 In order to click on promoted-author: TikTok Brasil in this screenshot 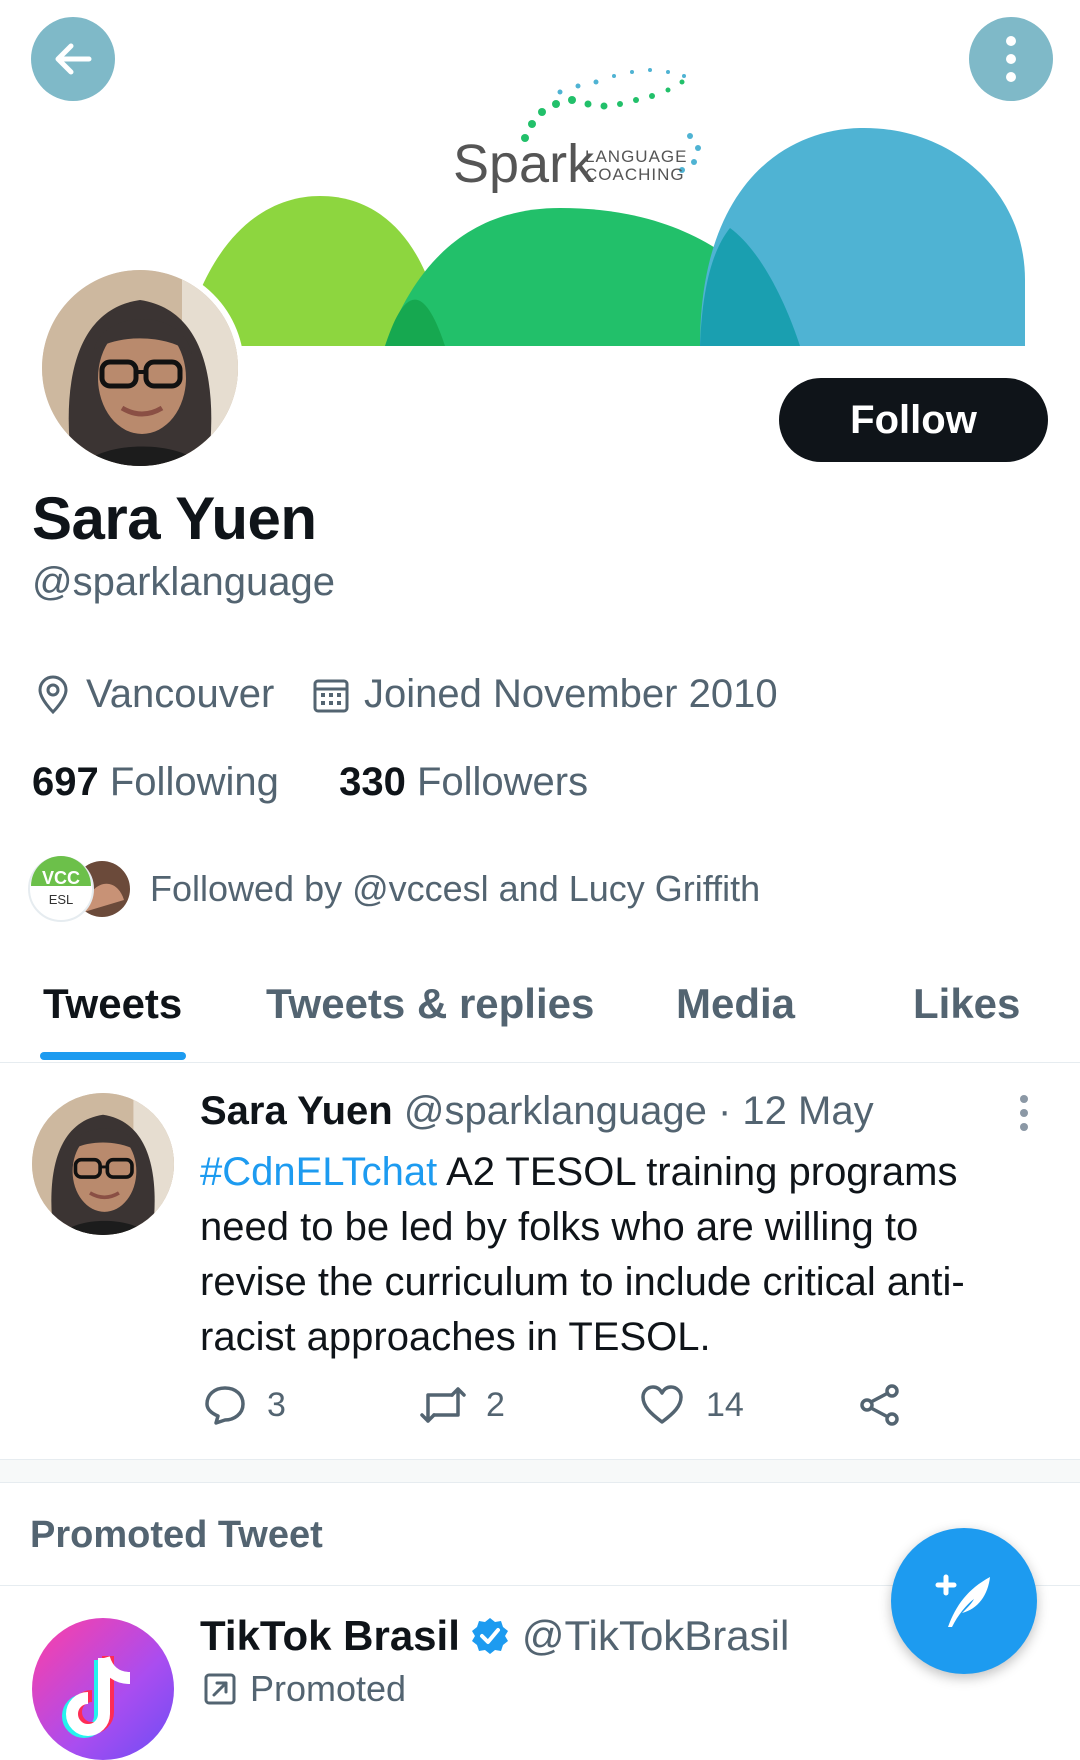, I will do `click(330, 1636)`.